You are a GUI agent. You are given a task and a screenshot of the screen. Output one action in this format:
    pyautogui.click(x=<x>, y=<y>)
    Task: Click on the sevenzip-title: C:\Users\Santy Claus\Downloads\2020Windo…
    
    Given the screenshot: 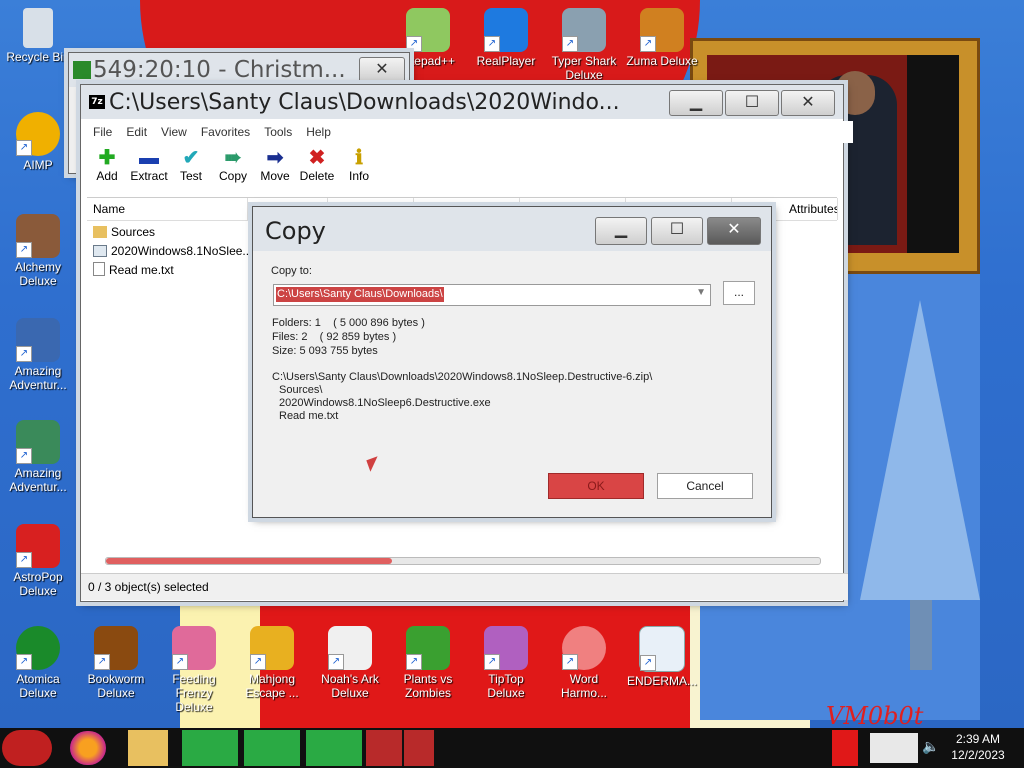 What is the action you would take?
    pyautogui.click(x=364, y=102)
    